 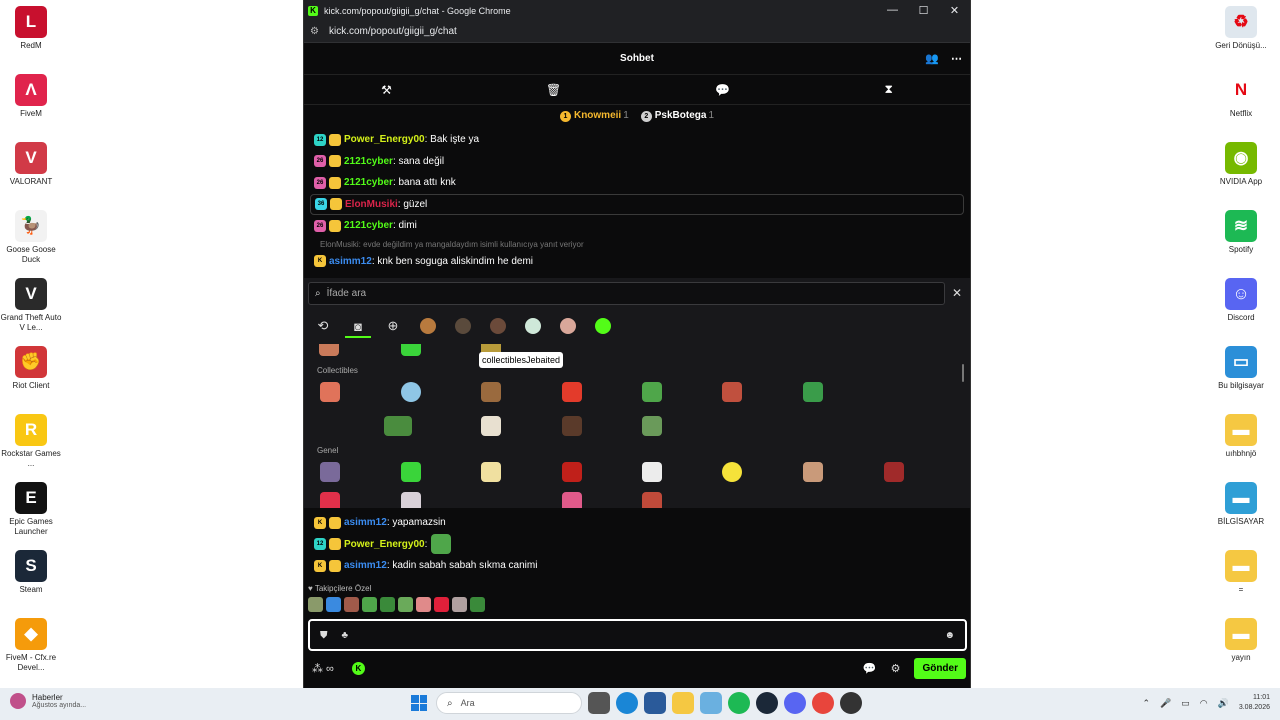 I want to click on desktop-icon: ☺ Discord, so click(x=1241, y=305).